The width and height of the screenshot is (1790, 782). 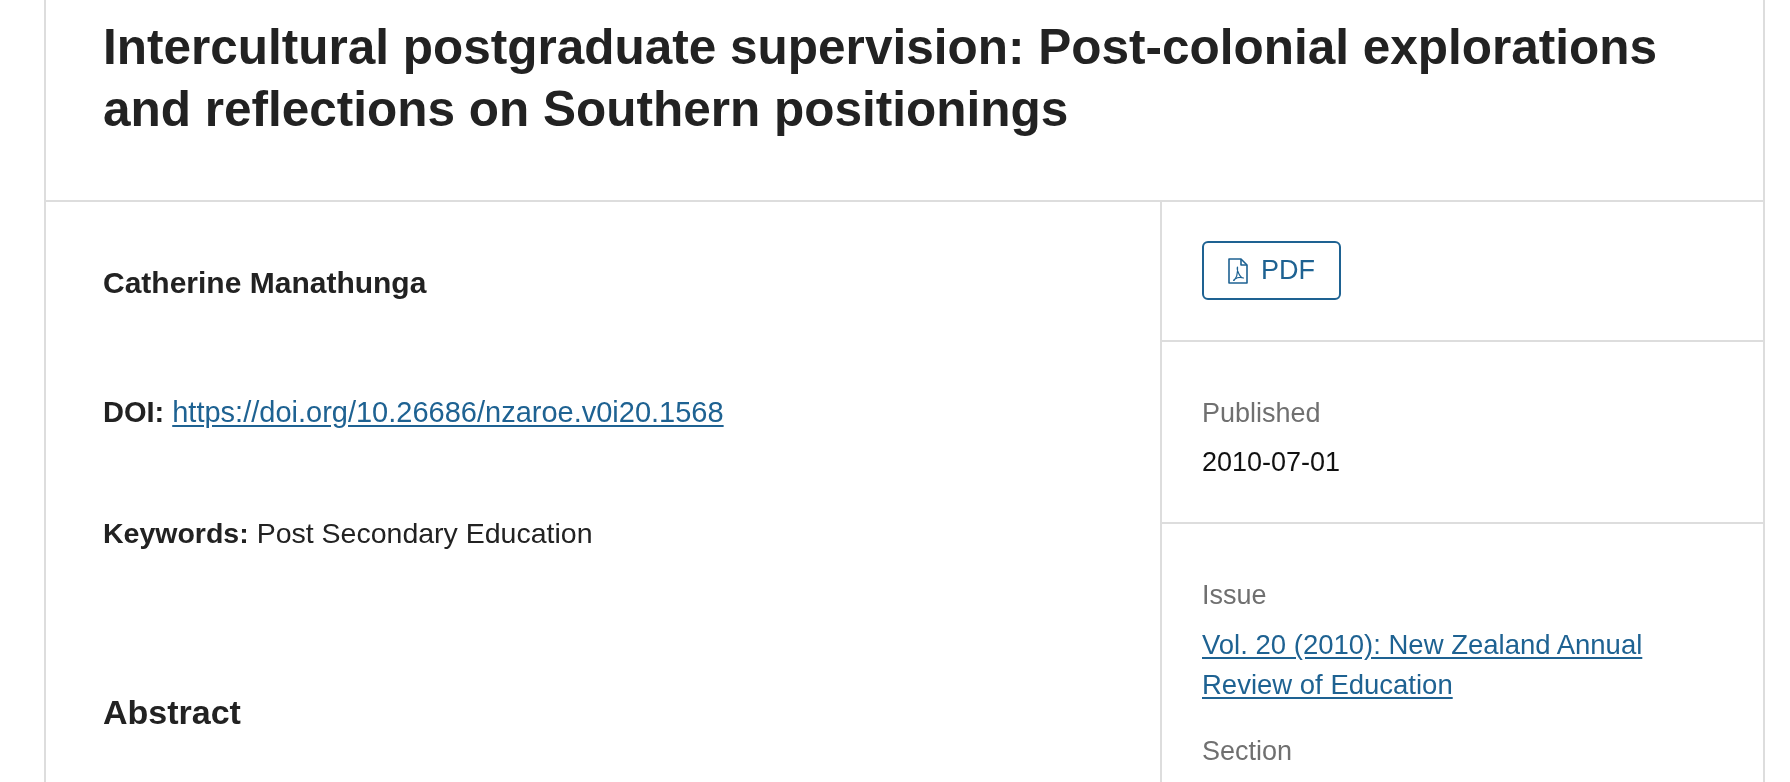 I want to click on issue-link: Vol. 20 (2010): New Zealand Annual Review of Education, so click(x=1462, y=665).